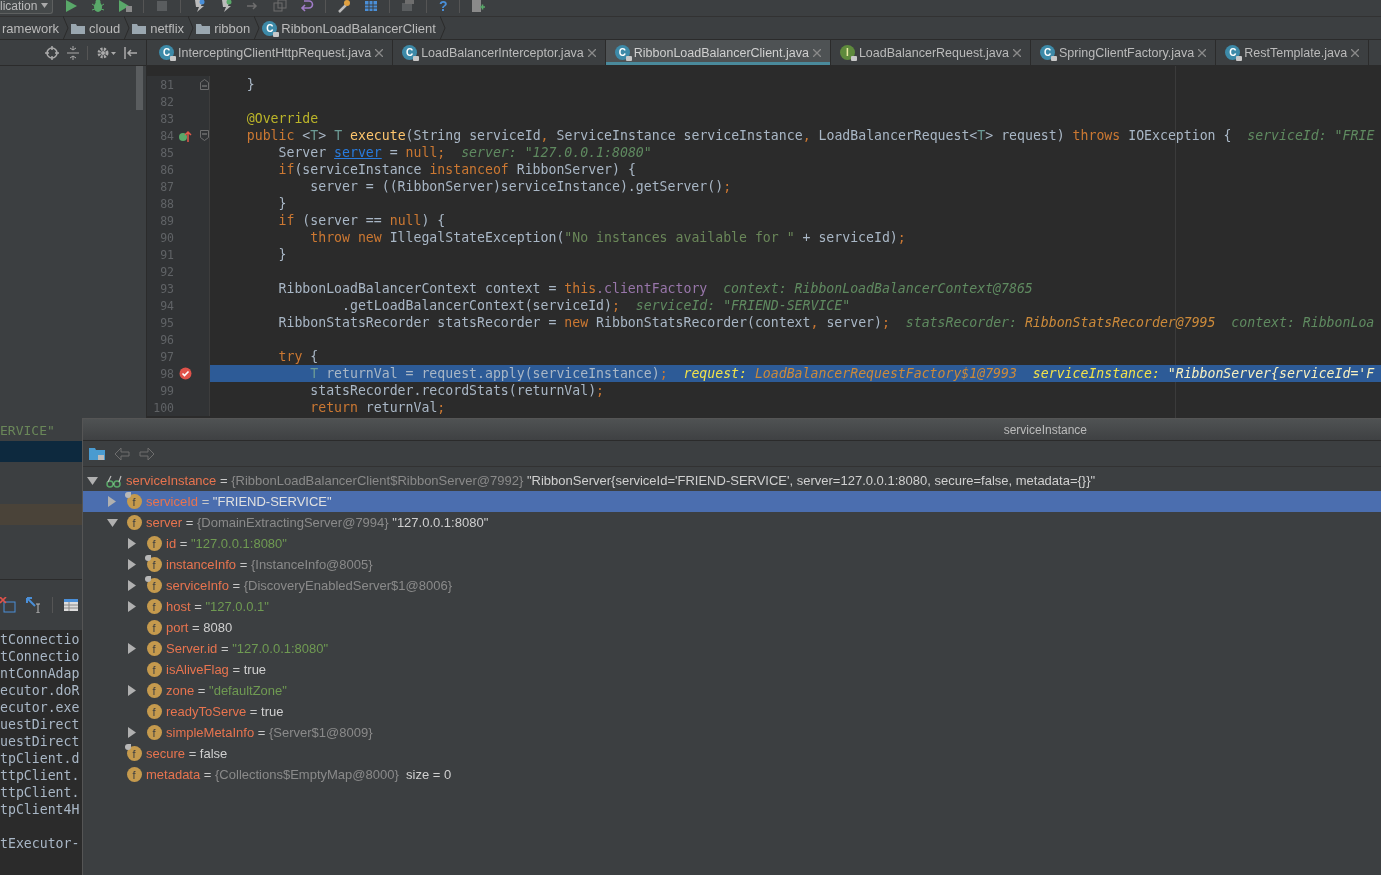  I want to click on variable-text: metadata = {Collections$EmptyMap@8000} size = 0, so click(299, 774).